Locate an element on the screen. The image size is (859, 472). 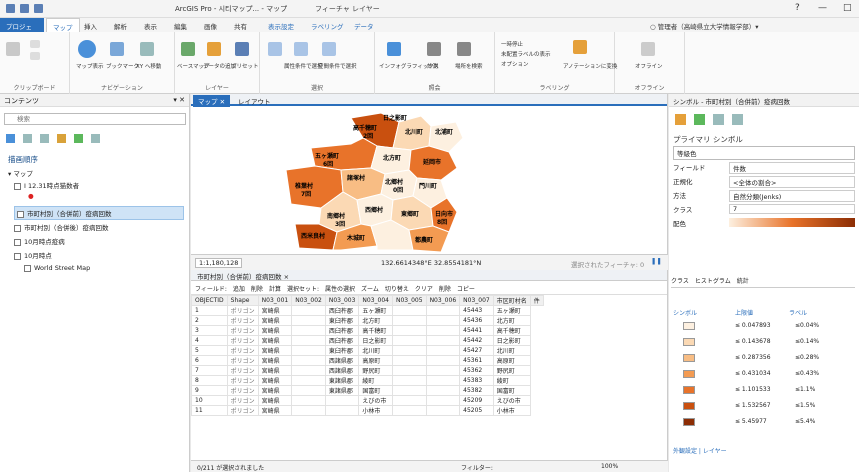
class-upper-value: ≤ 0.047893 is located at coordinates (753, 325).